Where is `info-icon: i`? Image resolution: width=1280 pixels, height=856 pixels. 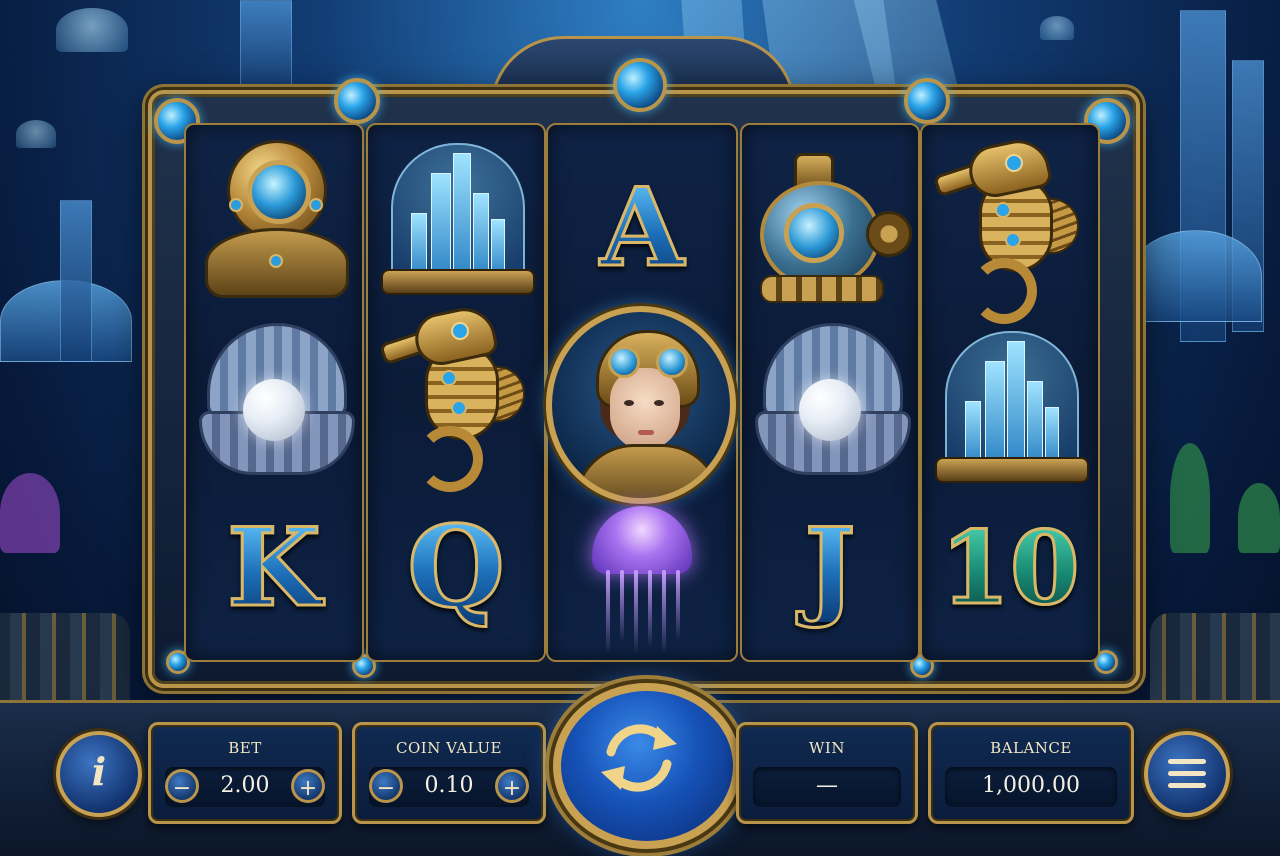 info-icon: i is located at coordinates (99, 771).